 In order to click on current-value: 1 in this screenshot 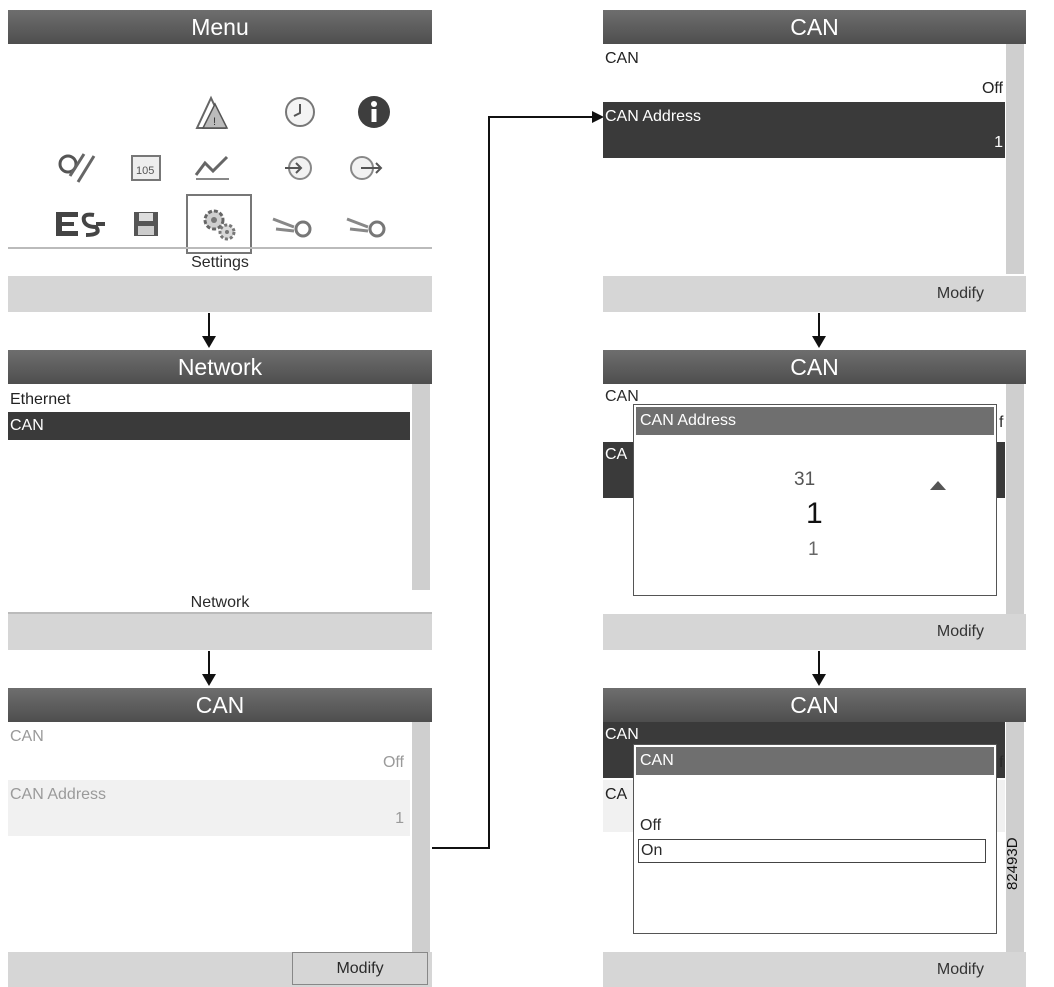, I will do `click(814, 514)`.